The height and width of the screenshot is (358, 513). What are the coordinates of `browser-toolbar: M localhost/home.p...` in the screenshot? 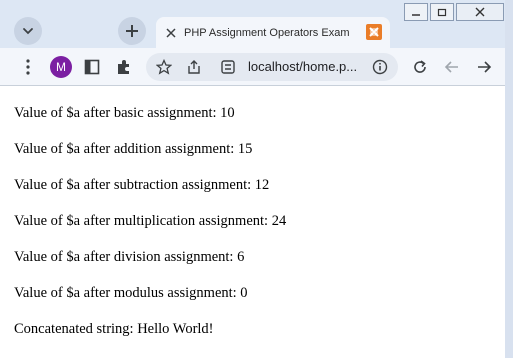 It's located at (256, 67).